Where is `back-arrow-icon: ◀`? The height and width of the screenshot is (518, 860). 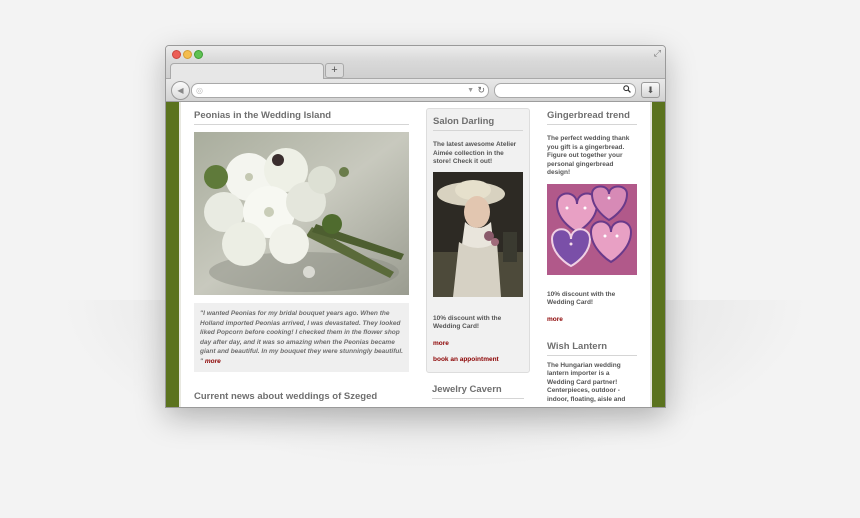
back-arrow-icon: ◀ is located at coordinates (180, 90).